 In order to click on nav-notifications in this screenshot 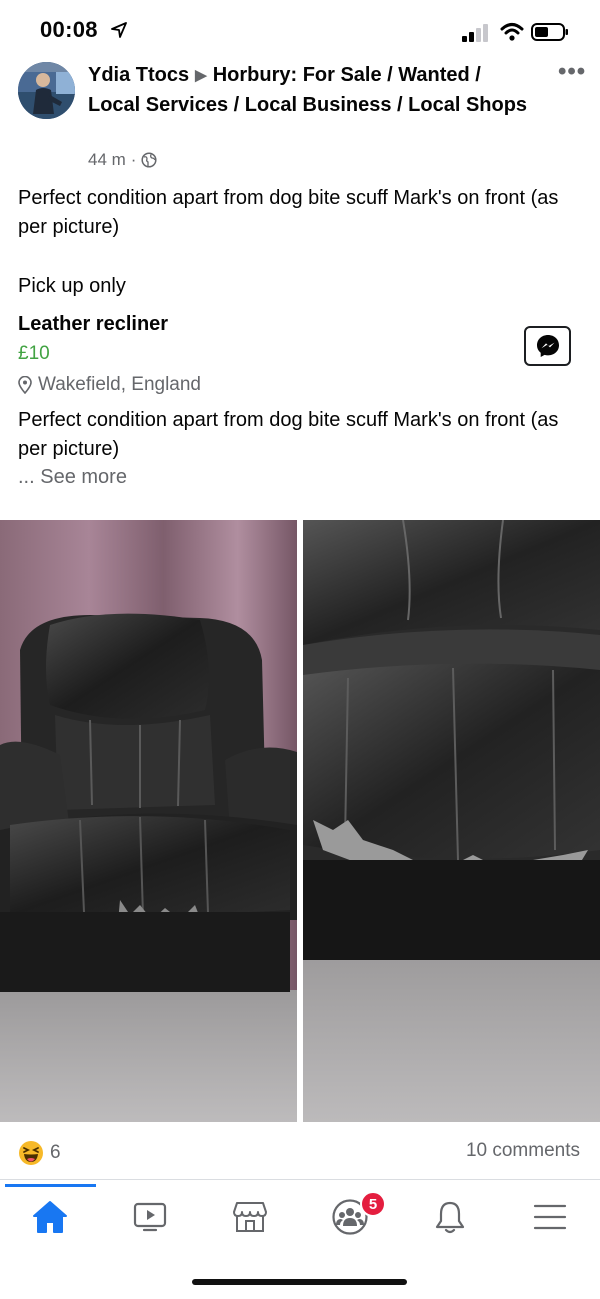, I will do `click(450, 1217)`.